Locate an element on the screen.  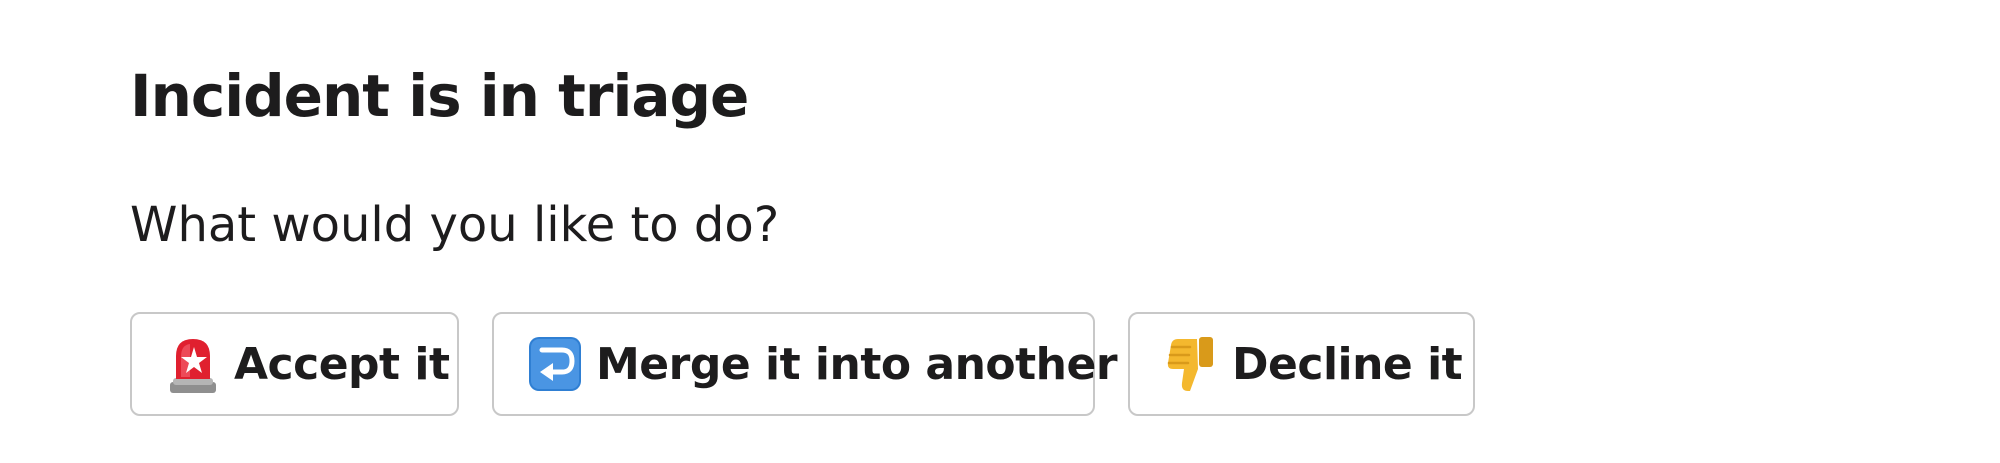
decline-button: Decline it is located at coordinates (1301, 364).